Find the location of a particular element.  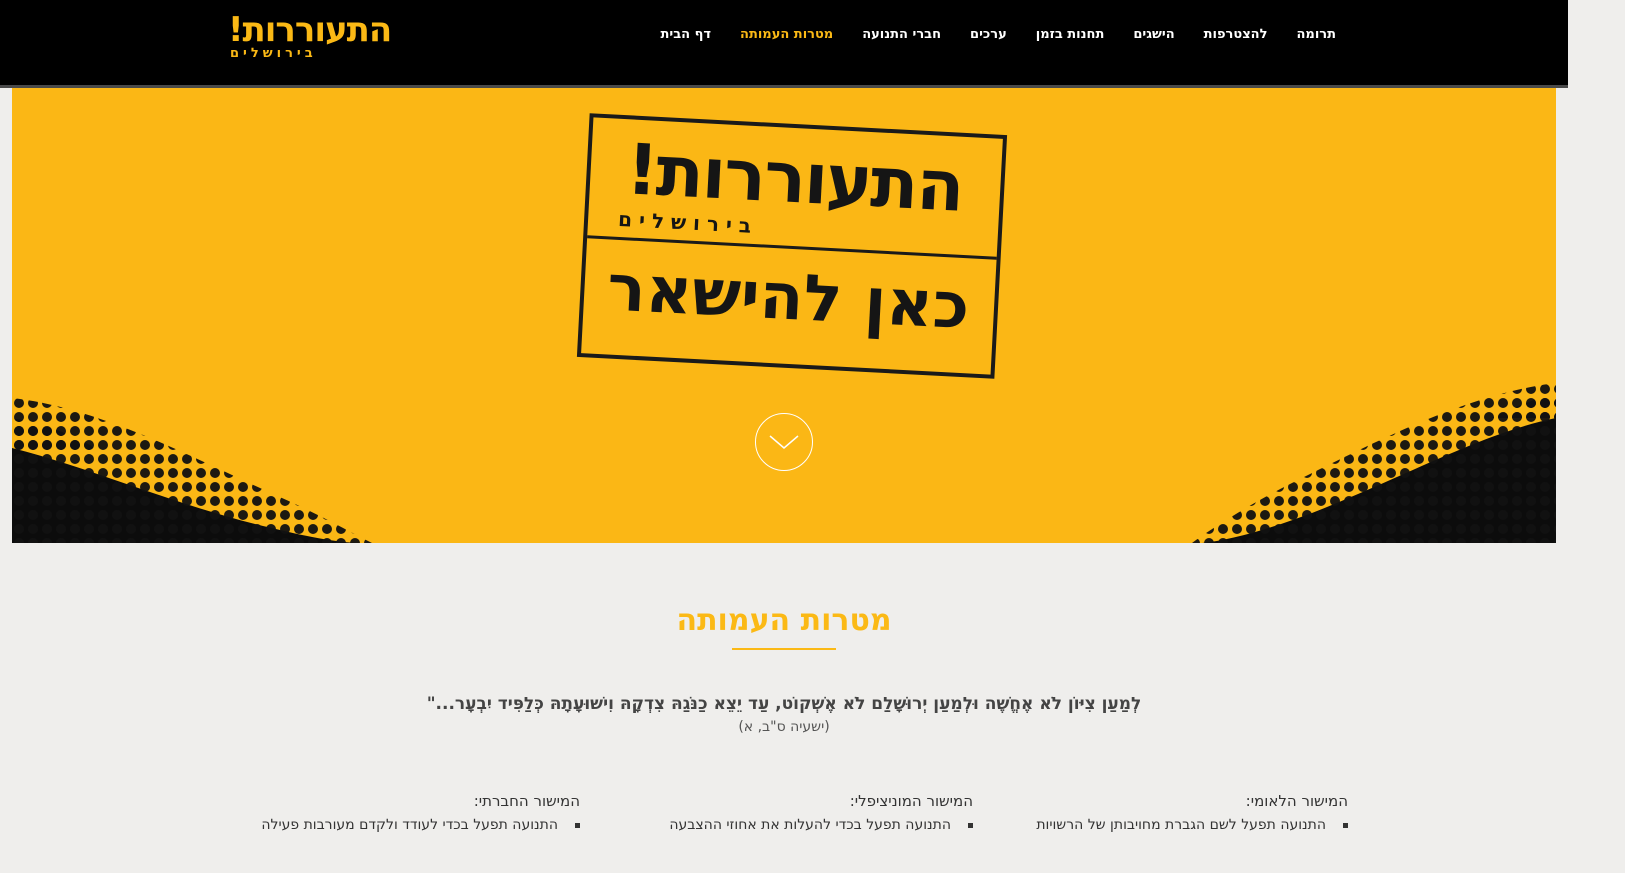

chevron-down-icon is located at coordinates (784, 442).